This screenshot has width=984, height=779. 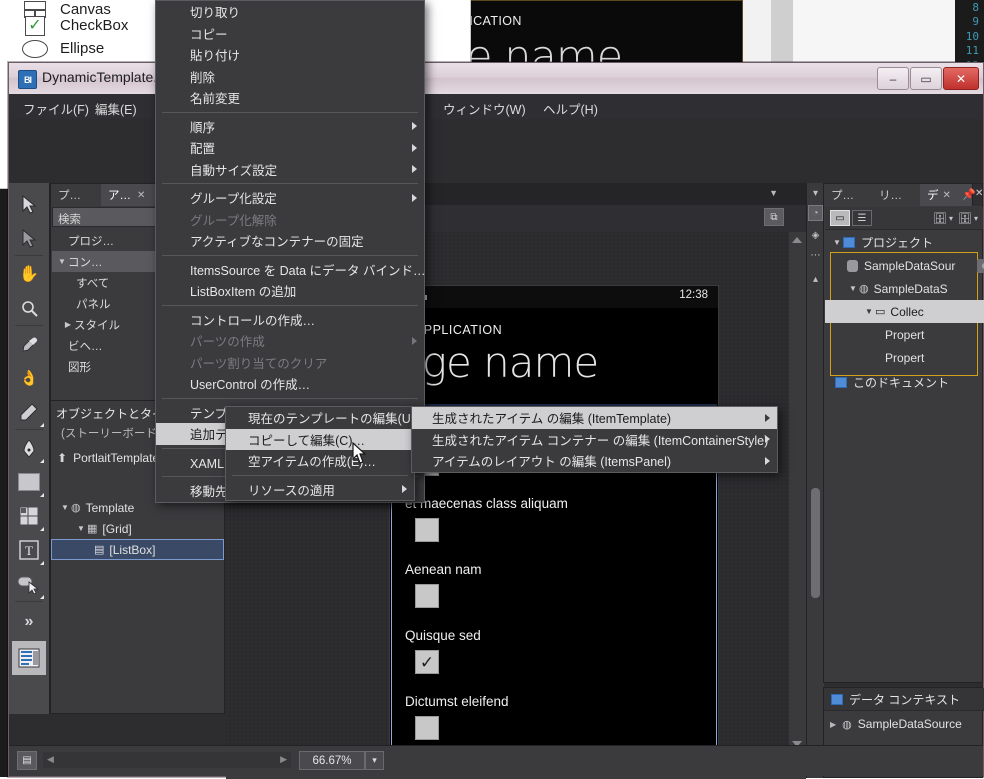 What do you see at coordinates (904, 288) in the screenshot?
I see `data-row-sample-datasource: ▼ ◍ SampleDataS ✚▾` at bounding box center [904, 288].